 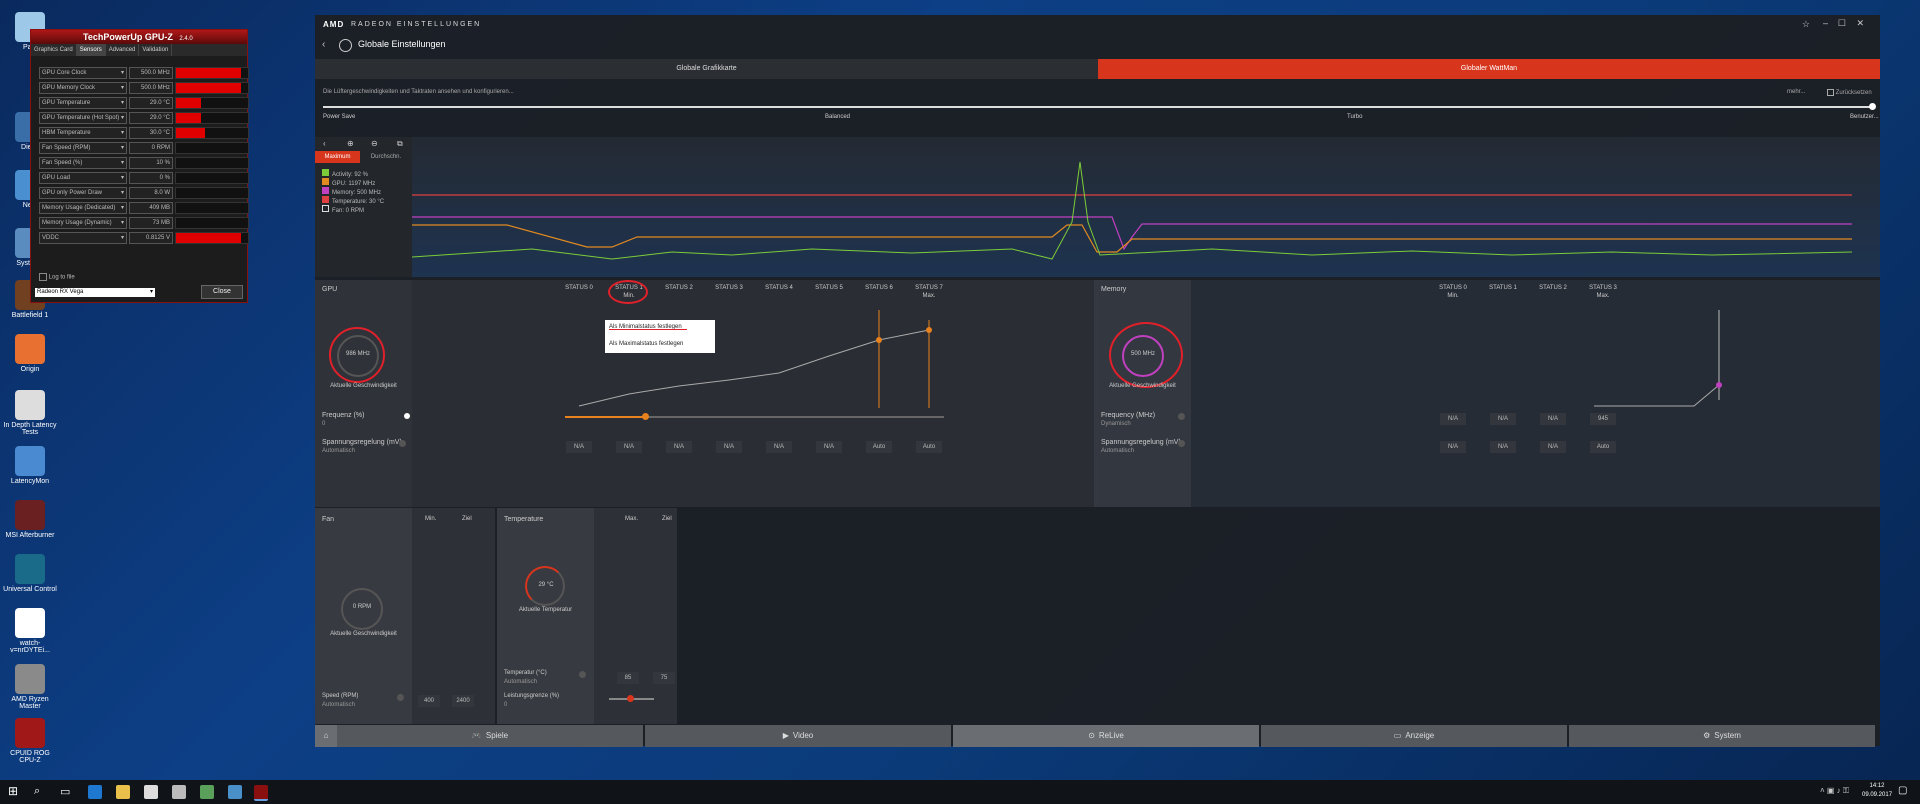 What do you see at coordinates (30, 741) in the screenshot?
I see `desktop-icon: CPUID ROG CPU-Z` at bounding box center [30, 741].